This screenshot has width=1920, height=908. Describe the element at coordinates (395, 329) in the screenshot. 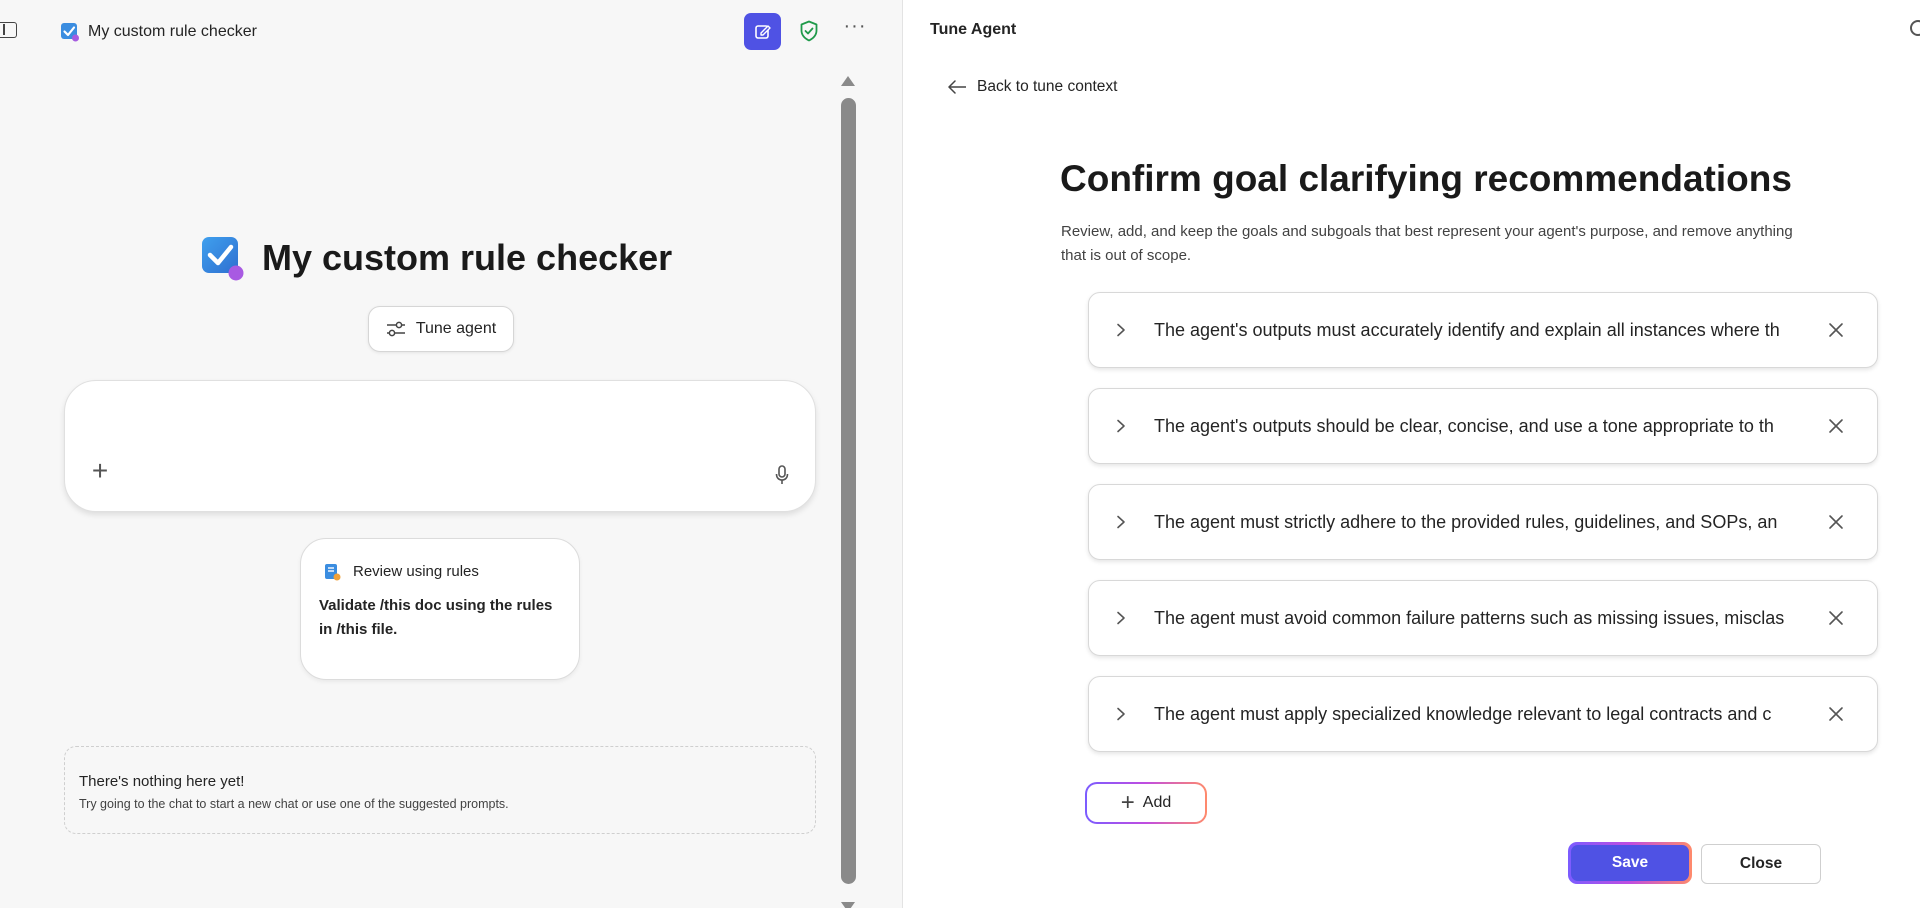

I see `sliders-icon` at that location.